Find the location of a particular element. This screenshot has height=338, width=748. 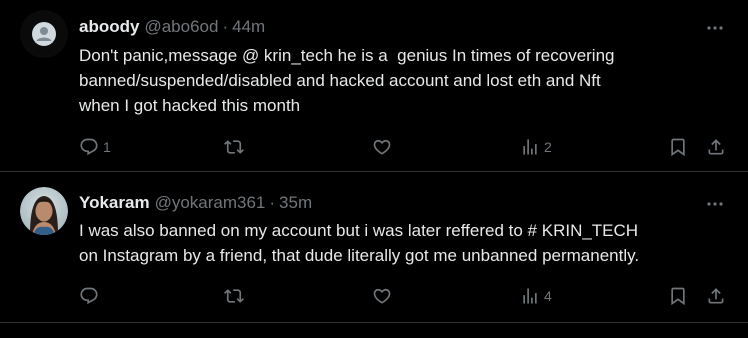

tweet-header: aboody @abo6od · 44m is located at coordinates (172, 27).